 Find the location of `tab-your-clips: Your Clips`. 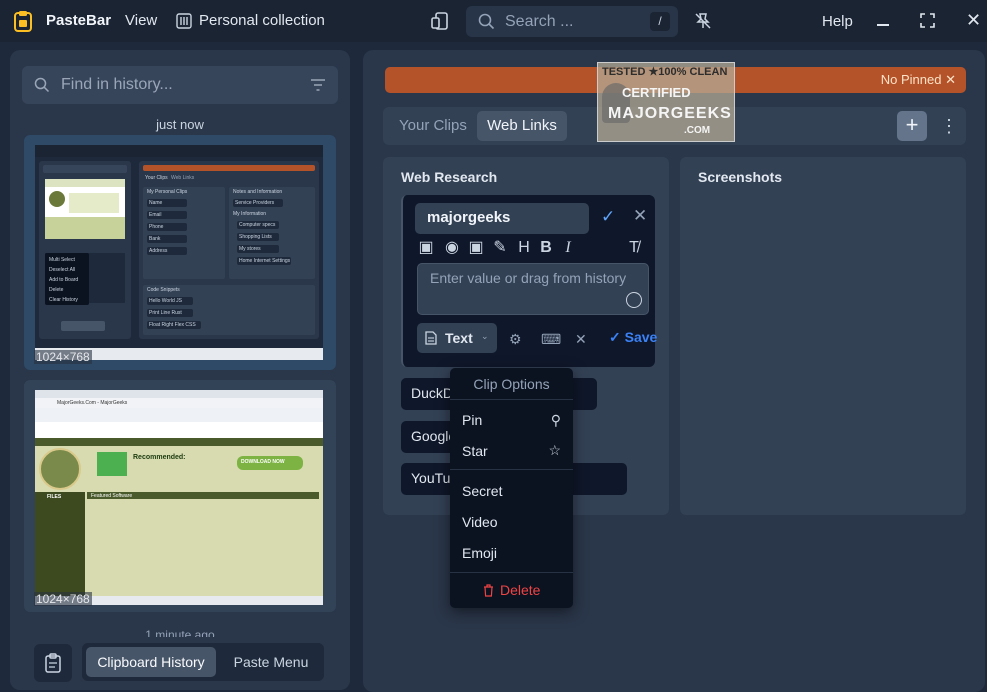

tab-your-clips: Your Clips is located at coordinates (433, 125).